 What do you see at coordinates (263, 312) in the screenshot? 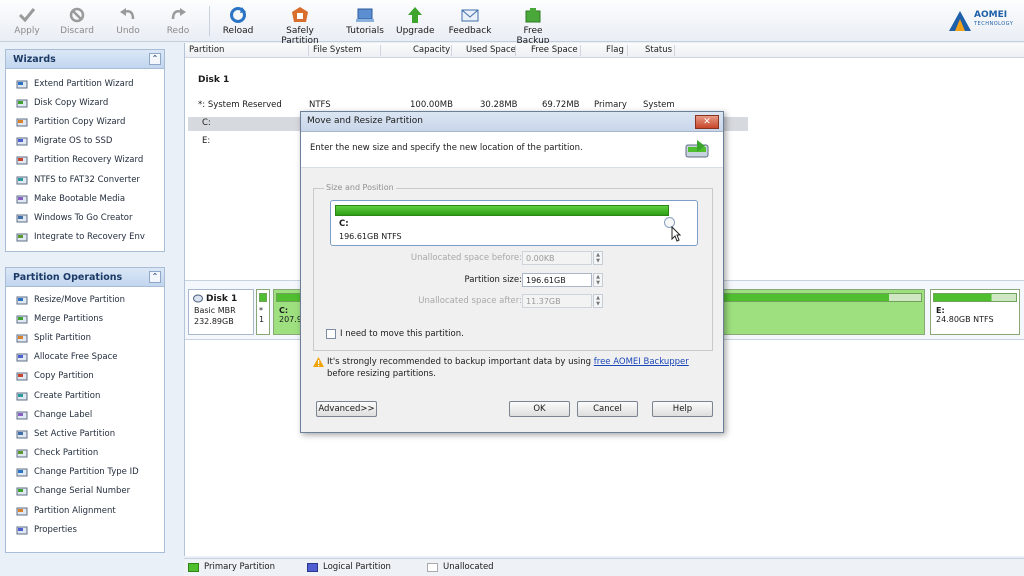
I see `system-reserved-block: * 1` at bounding box center [263, 312].